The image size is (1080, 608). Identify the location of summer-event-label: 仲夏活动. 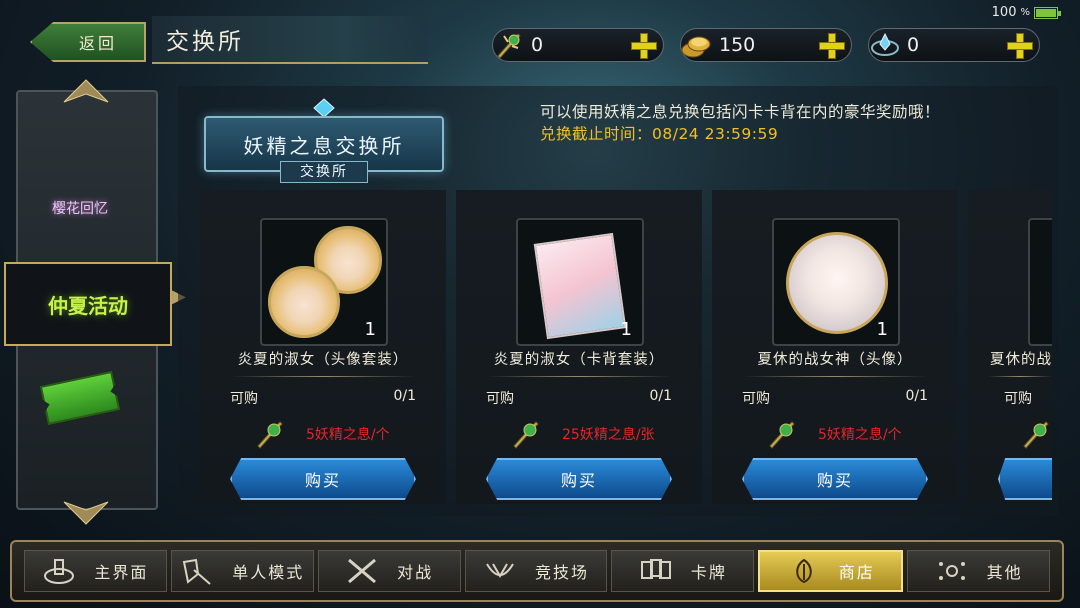
(88, 305).